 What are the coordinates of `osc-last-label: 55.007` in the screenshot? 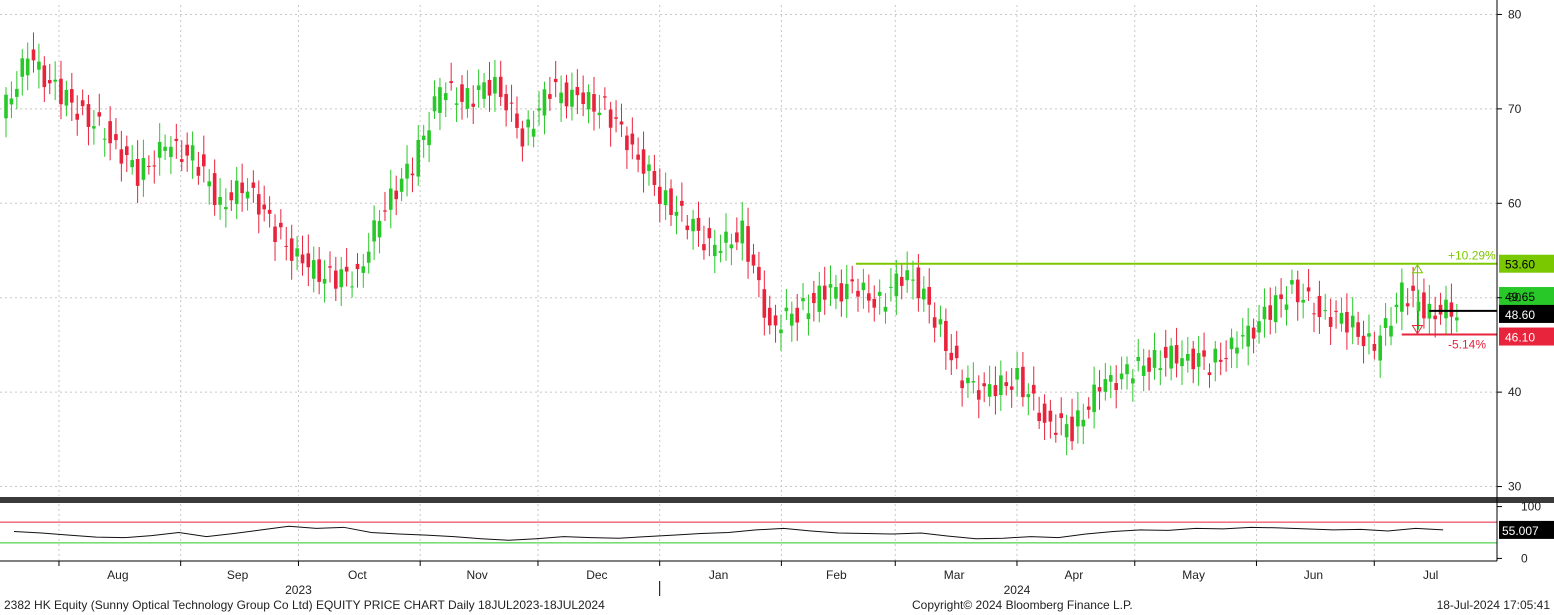 It's located at (1520, 531).